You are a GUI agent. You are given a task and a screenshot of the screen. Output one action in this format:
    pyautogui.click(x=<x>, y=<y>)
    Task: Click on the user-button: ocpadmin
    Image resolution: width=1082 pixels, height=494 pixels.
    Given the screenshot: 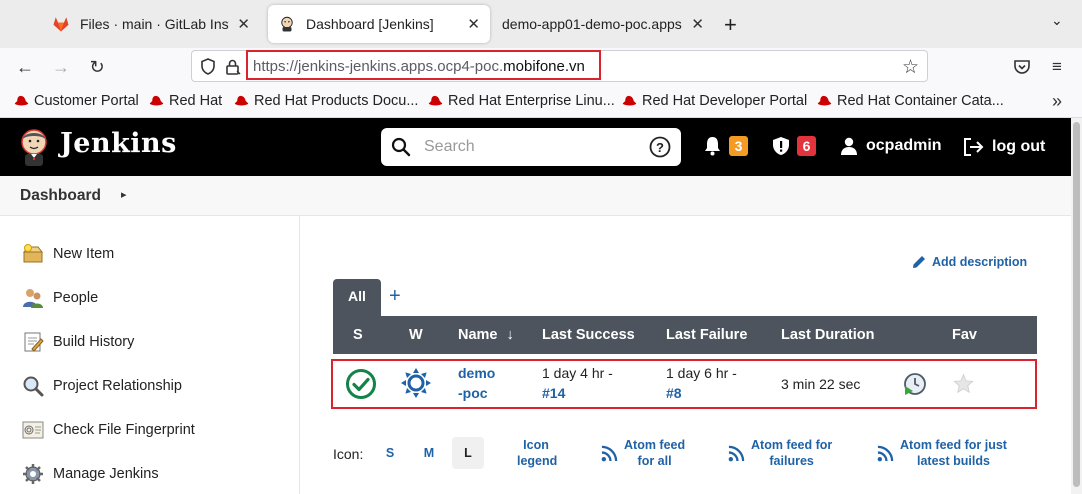 What is the action you would take?
    pyautogui.click(x=891, y=146)
    